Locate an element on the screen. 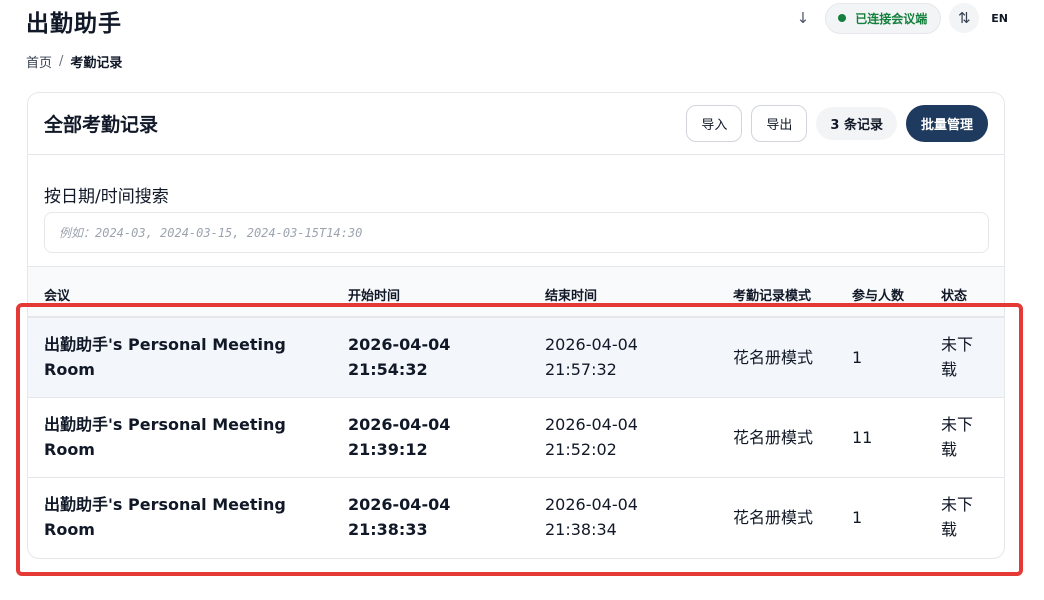 Image resolution: width=1044 pixels, height=600 pixels. start-time-cell: 2026-04-04 21:39:12 is located at coordinates (408, 437).